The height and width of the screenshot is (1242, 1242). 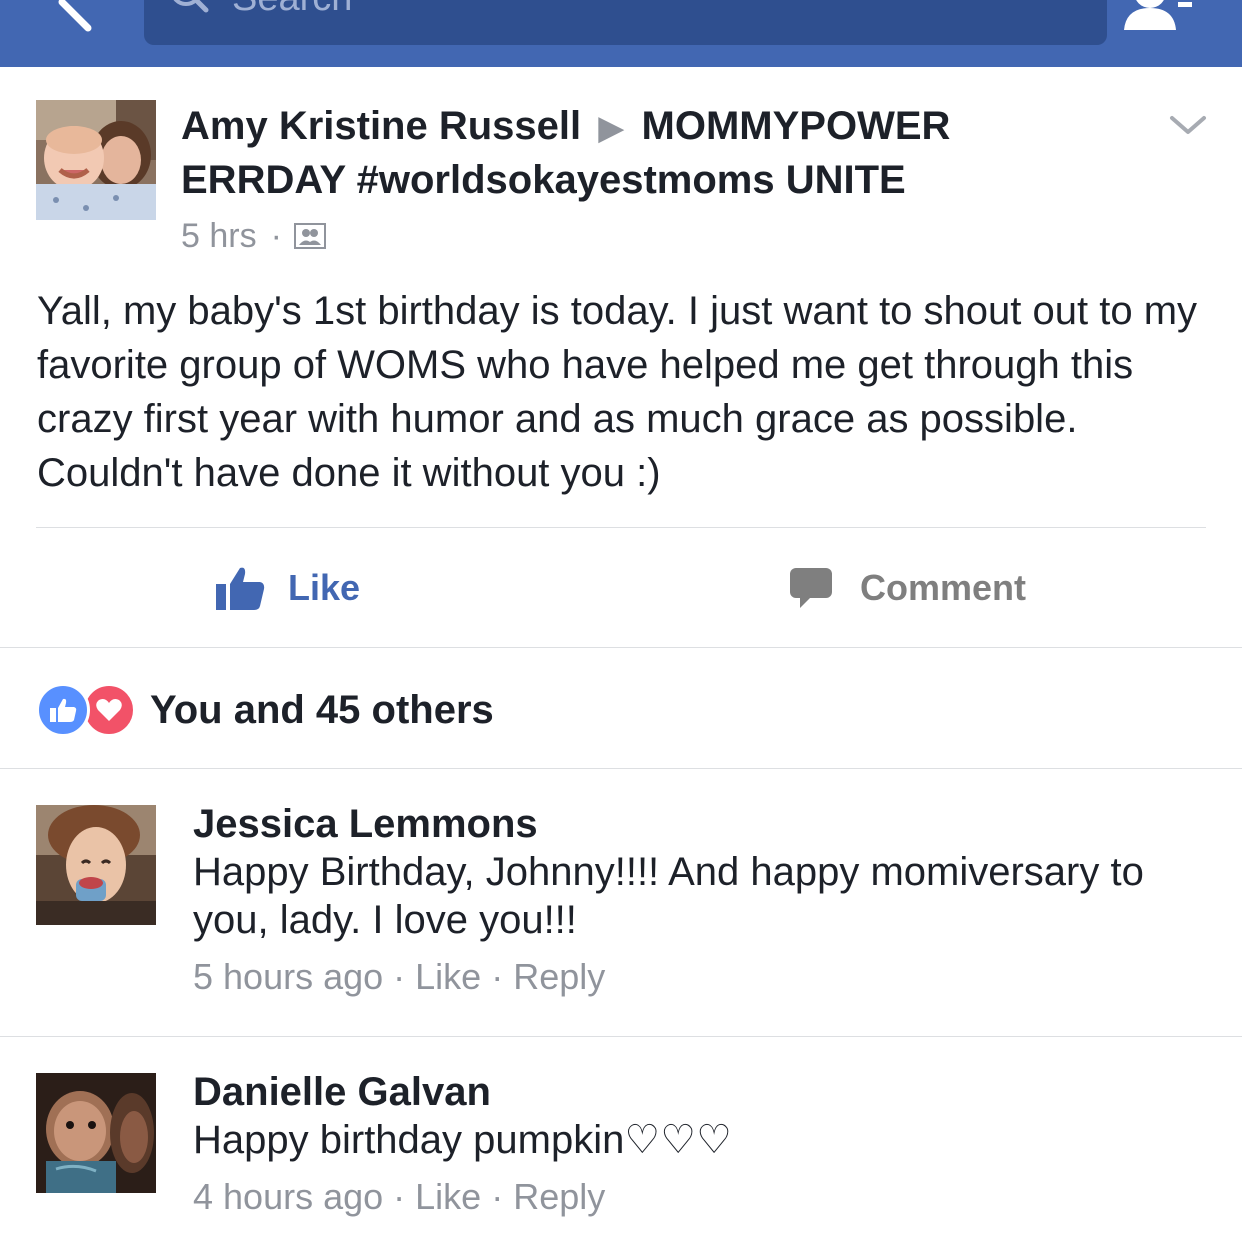 What do you see at coordinates (309, 236) in the screenshot?
I see `group-audience-icon` at bounding box center [309, 236].